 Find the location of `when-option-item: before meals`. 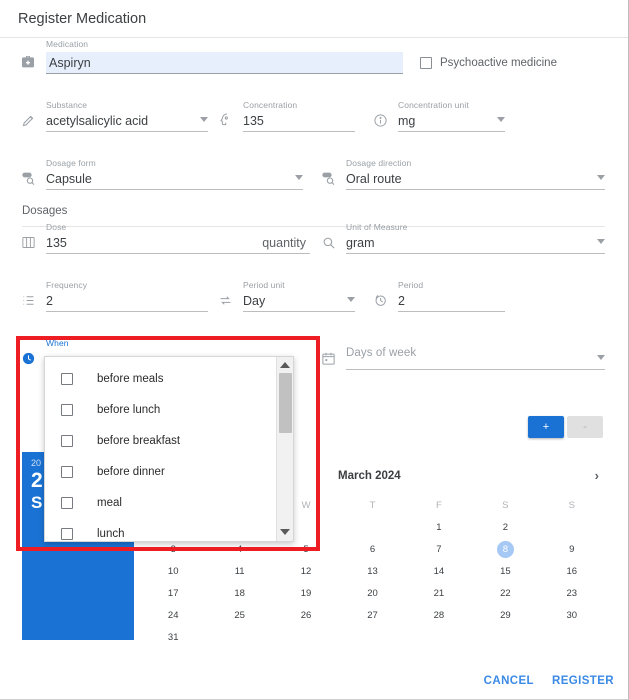

when-option-item: before meals is located at coordinates (160, 378).